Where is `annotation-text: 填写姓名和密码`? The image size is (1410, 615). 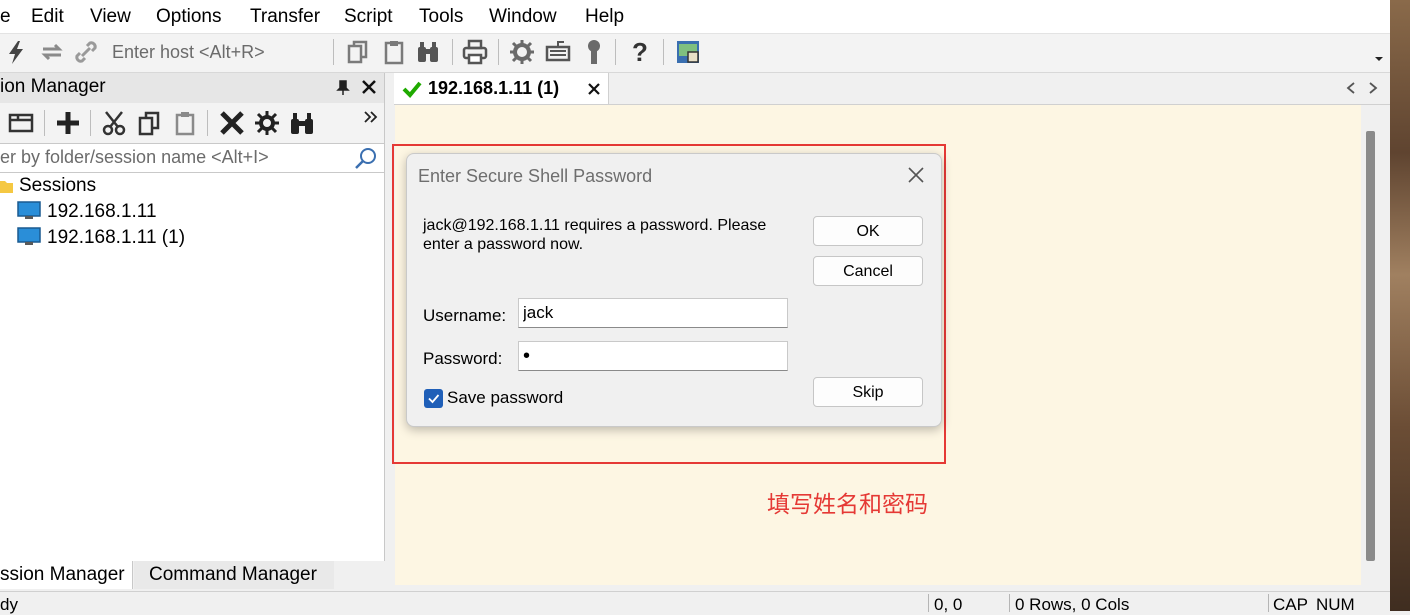
annotation-text: 填写姓名和密码 is located at coordinates (847, 505).